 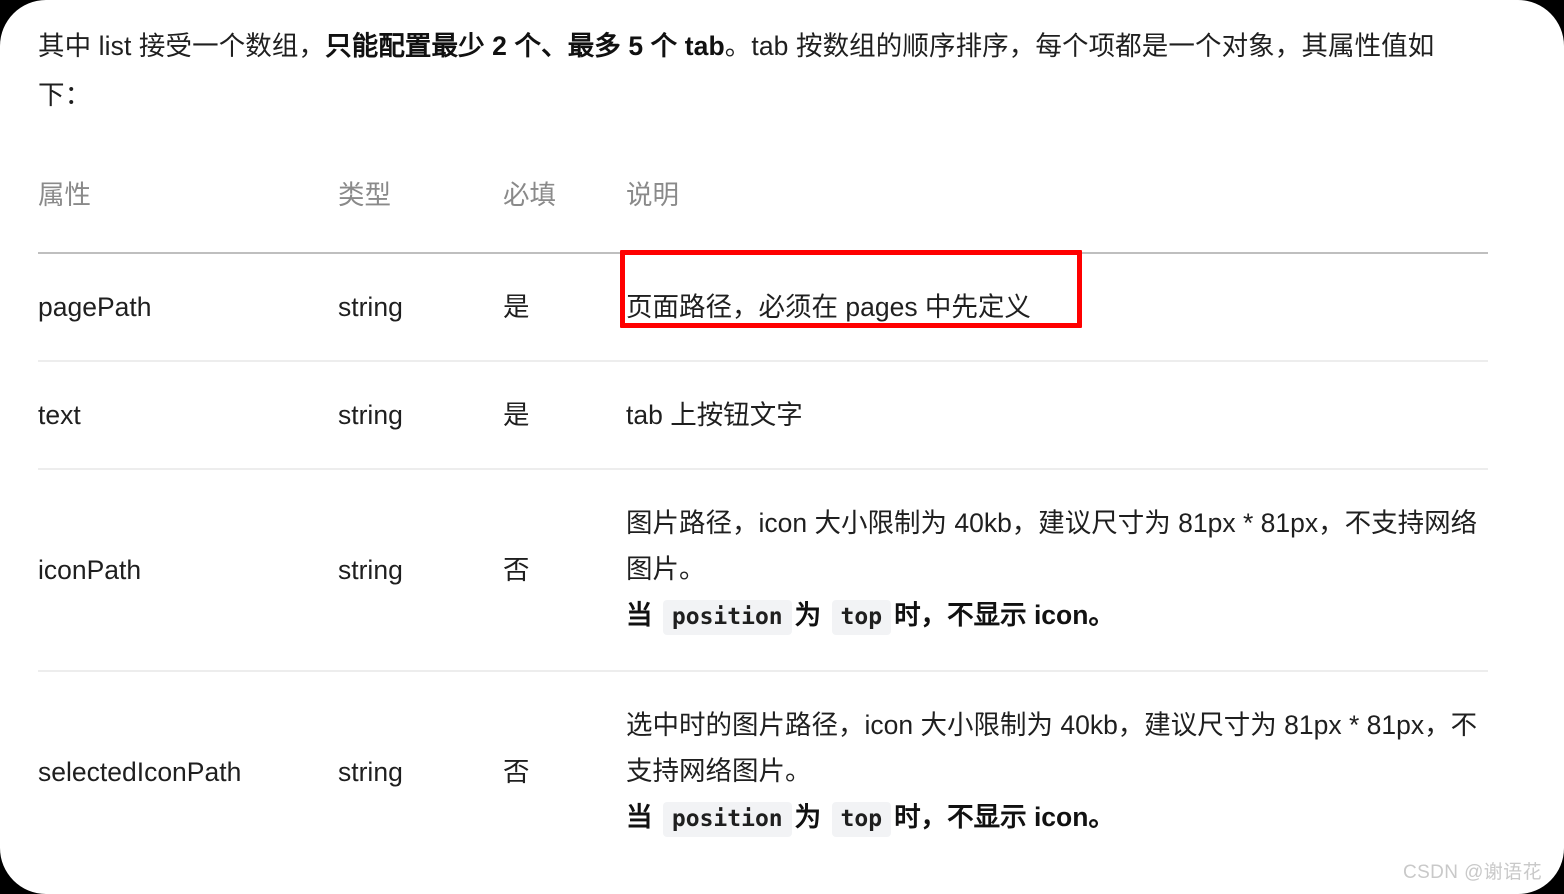 I want to click on table-header: 属性 类型 必填 说明, so click(x=763, y=213).